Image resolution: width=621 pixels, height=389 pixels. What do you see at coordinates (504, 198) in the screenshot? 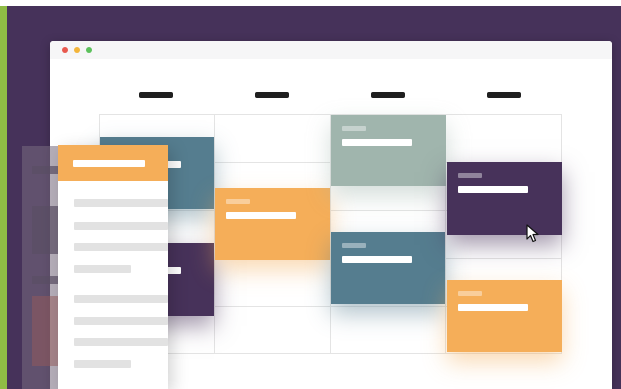
I see `event-card-hovered` at bounding box center [504, 198].